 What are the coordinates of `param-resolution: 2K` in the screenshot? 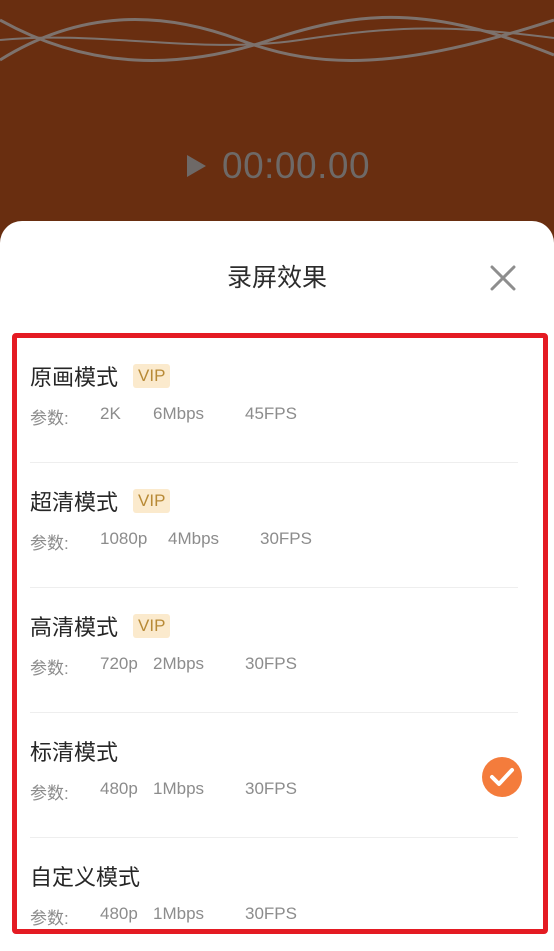 It's located at (110, 413).